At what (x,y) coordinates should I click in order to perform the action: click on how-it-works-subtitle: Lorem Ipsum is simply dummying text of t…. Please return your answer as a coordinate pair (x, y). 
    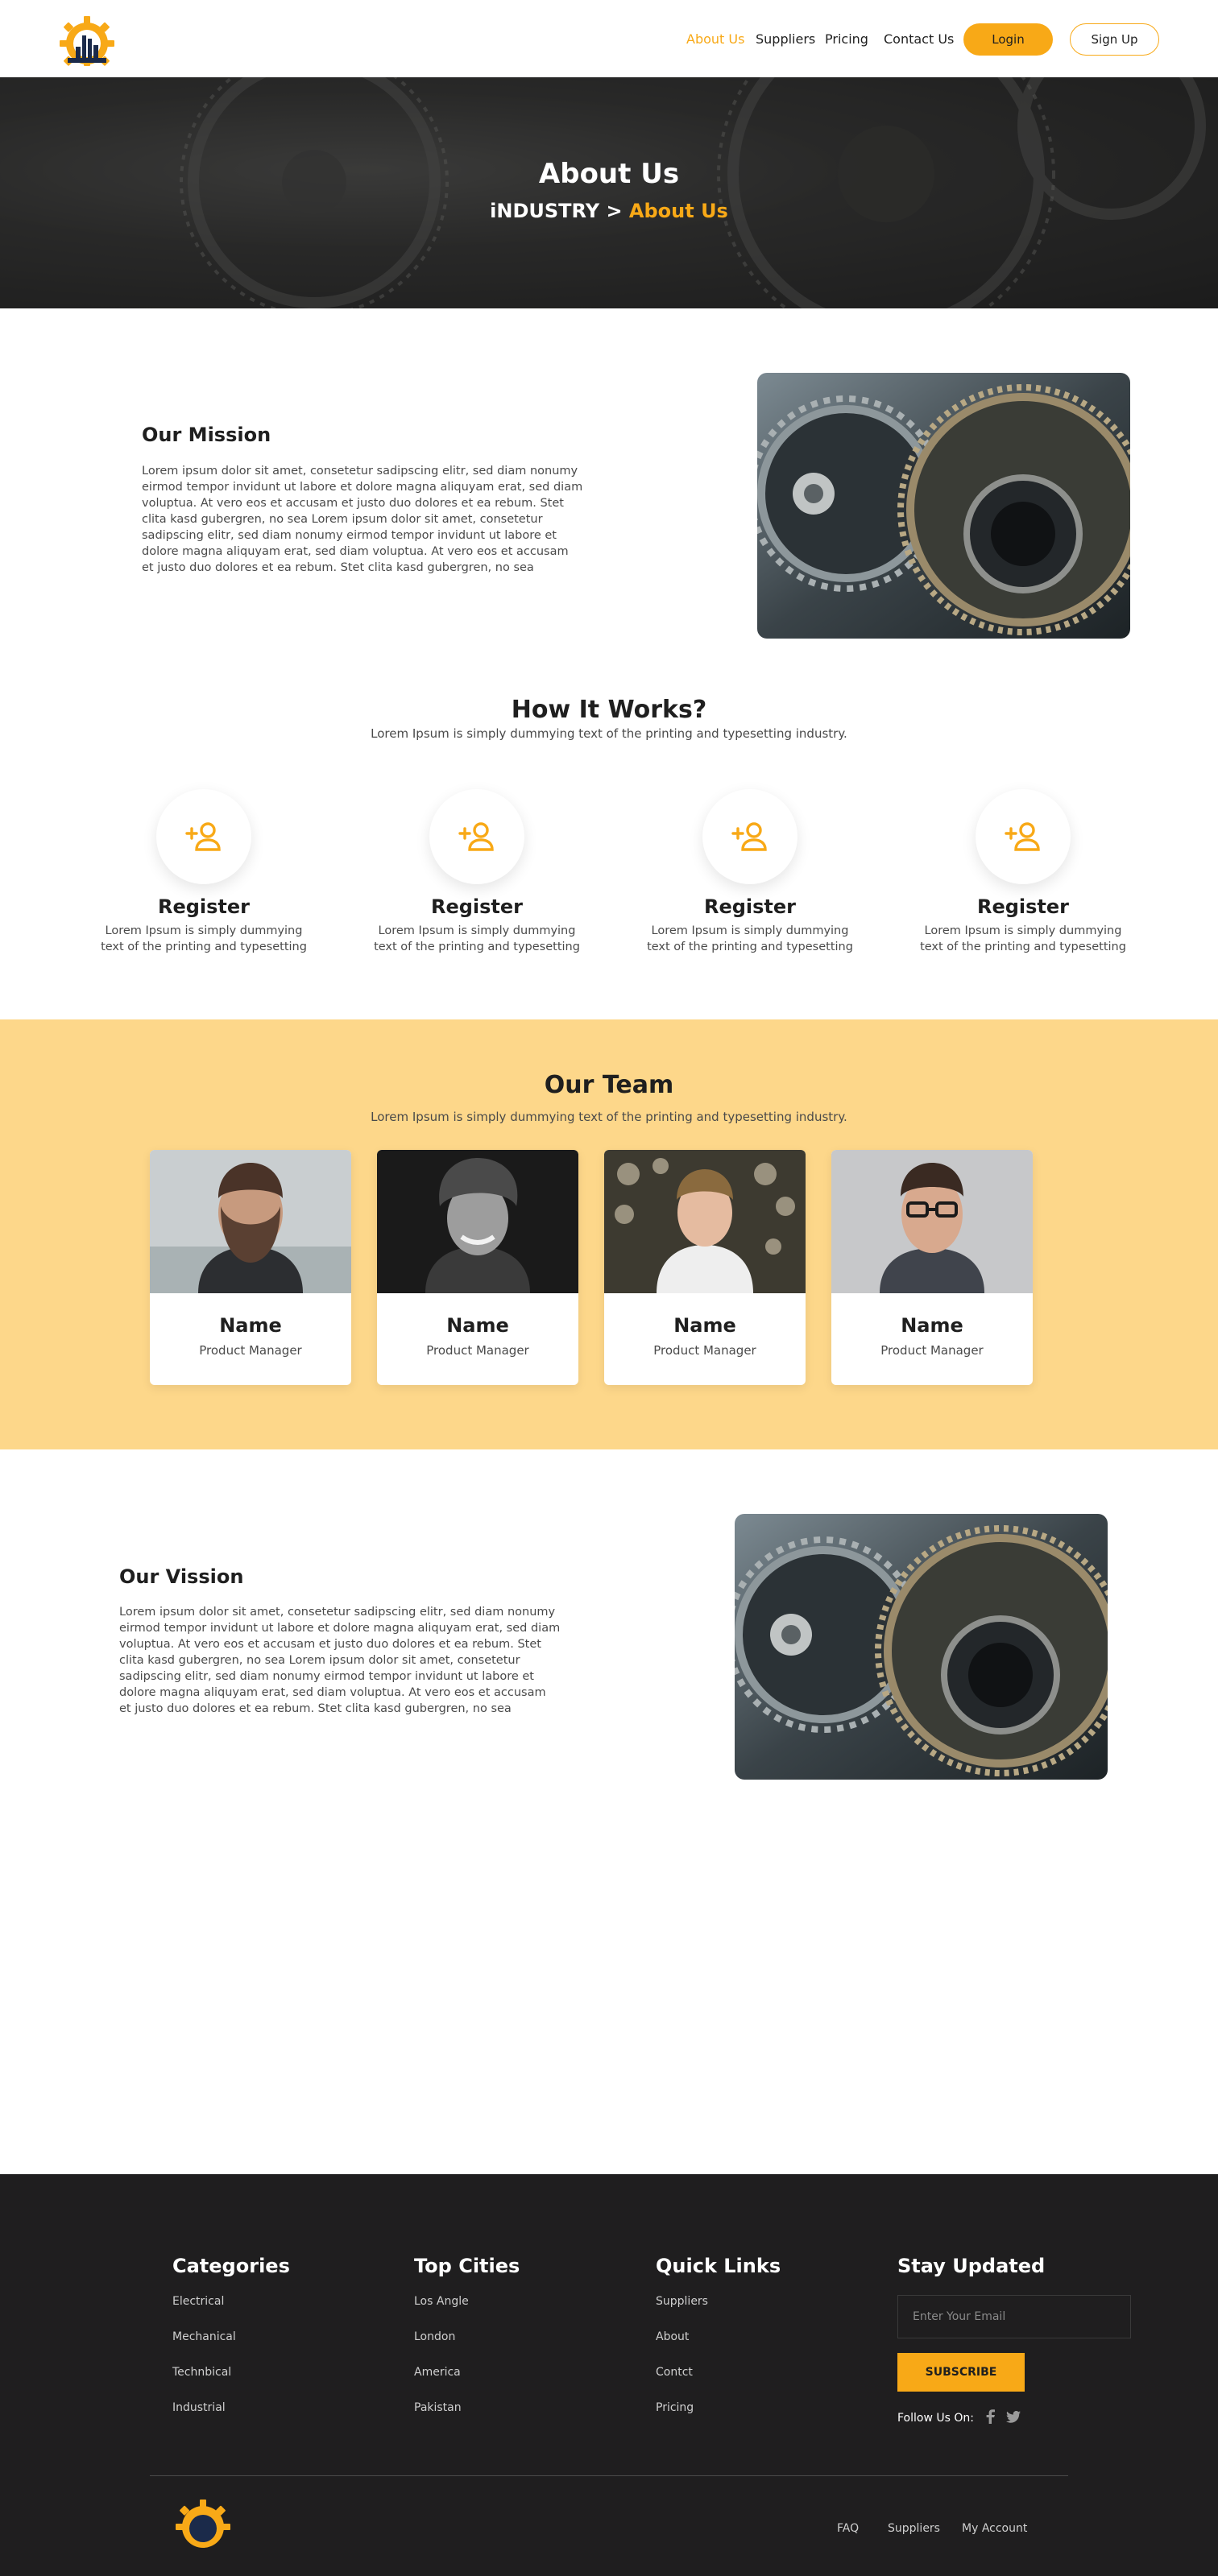
    Looking at the image, I should click on (609, 734).